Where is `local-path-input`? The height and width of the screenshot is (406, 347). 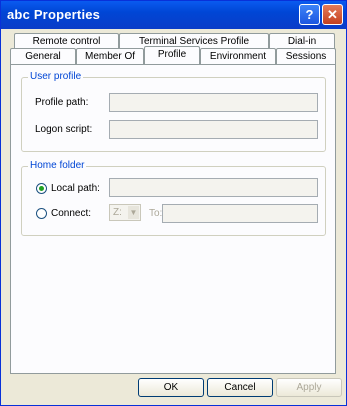 local-path-input is located at coordinates (213, 187).